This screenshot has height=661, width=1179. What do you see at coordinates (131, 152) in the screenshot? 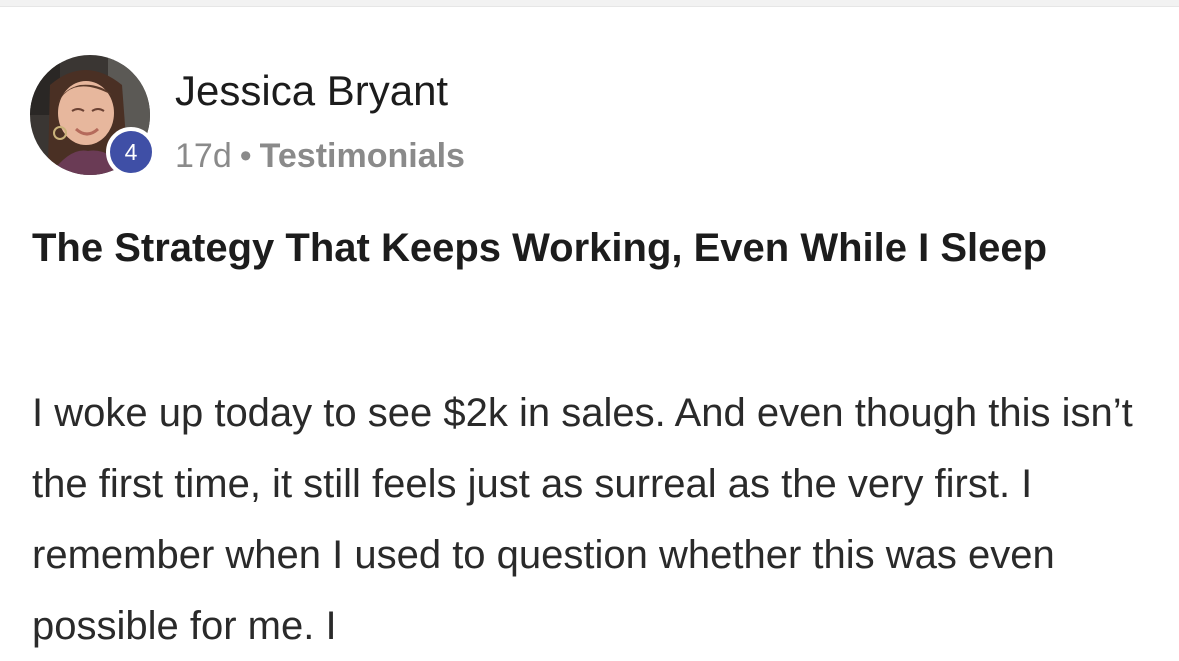
I see `level-badge: 4` at bounding box center [131, 152].